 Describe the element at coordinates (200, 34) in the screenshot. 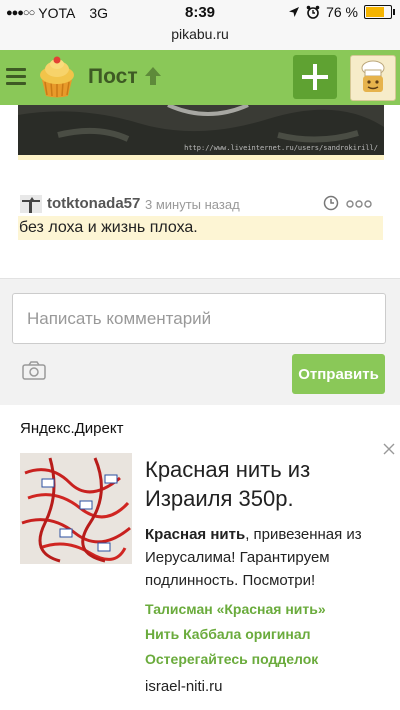

I see `address-url: pikabu.ru` at that location.